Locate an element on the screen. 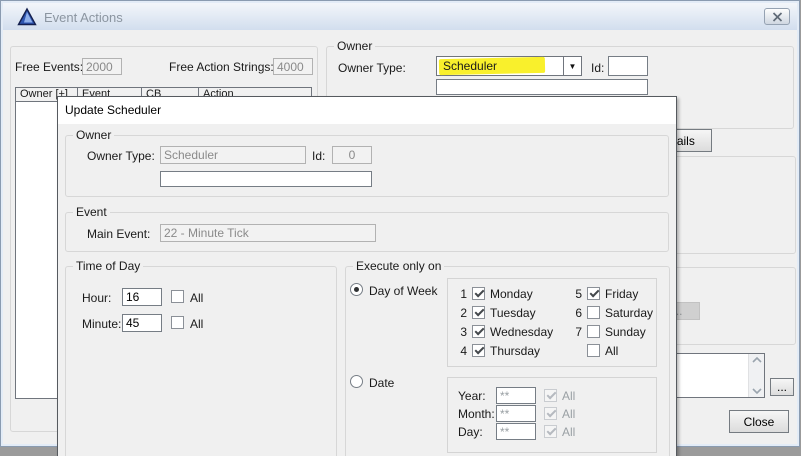 Image resolution: width=801 pixels, height=456 pixels. time-of-day-group-label: Time of Day is located at coordinates (108, 266).